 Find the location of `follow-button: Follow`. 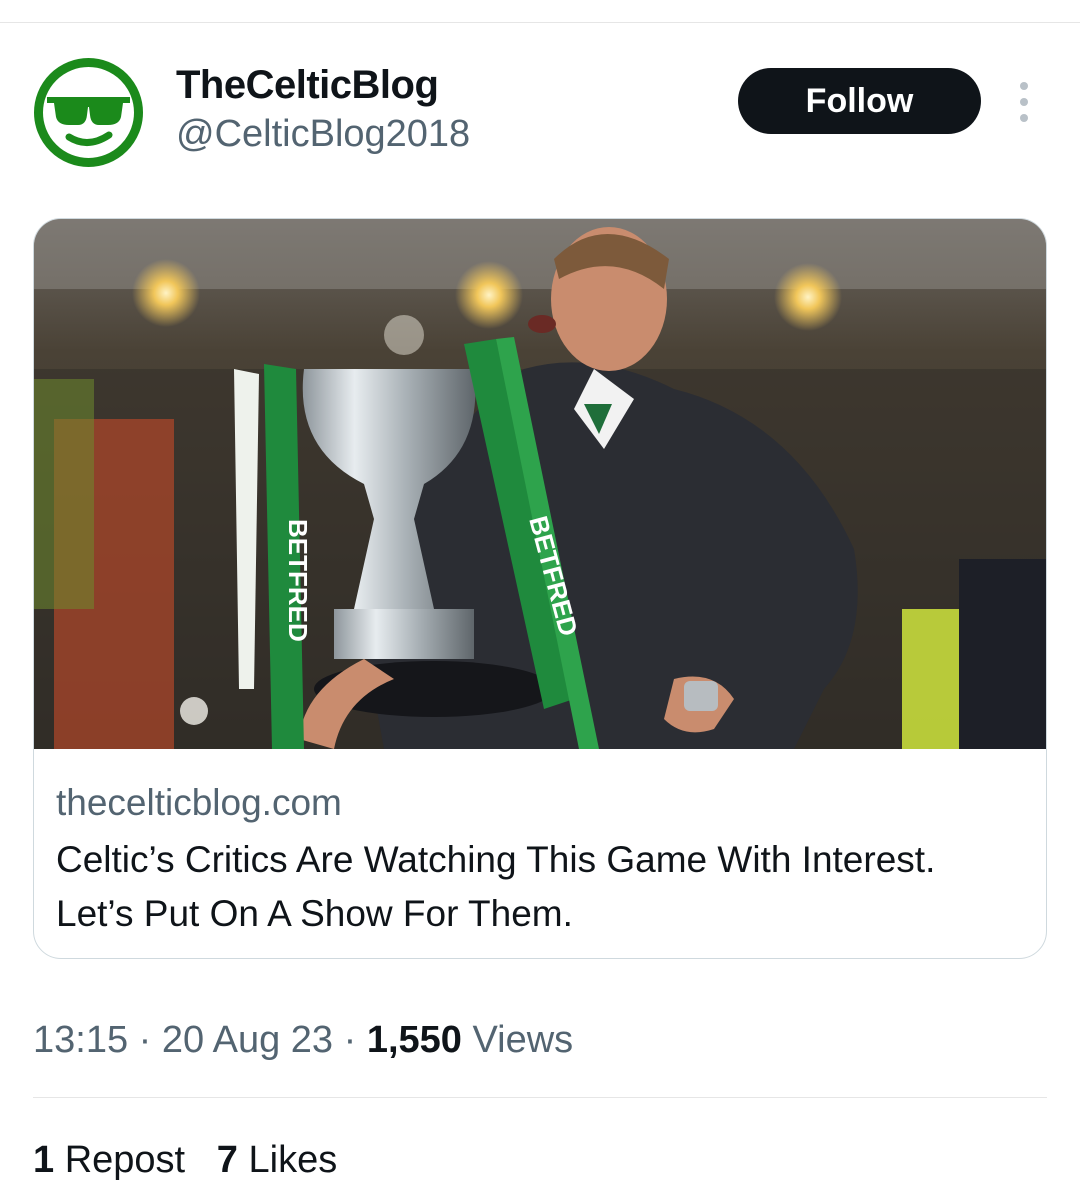

follow-button: Follow is located at coordinates (859, 101).